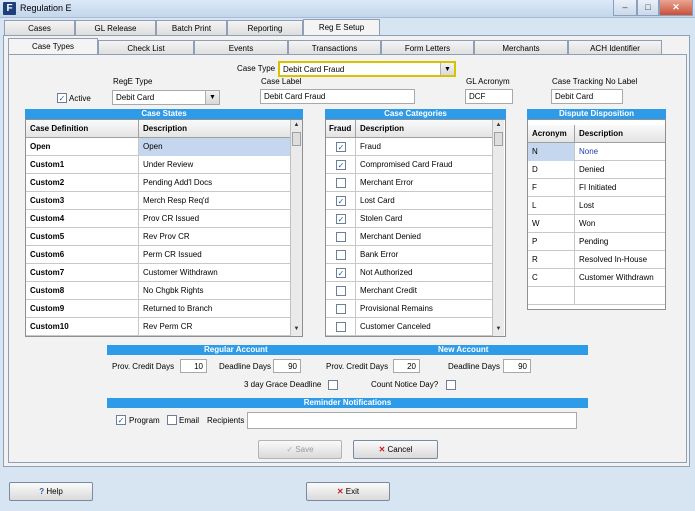 Image resolution: width=695 pixels, height=511 pixels. I want to click on table-row: D Denied, so click(596, 170).